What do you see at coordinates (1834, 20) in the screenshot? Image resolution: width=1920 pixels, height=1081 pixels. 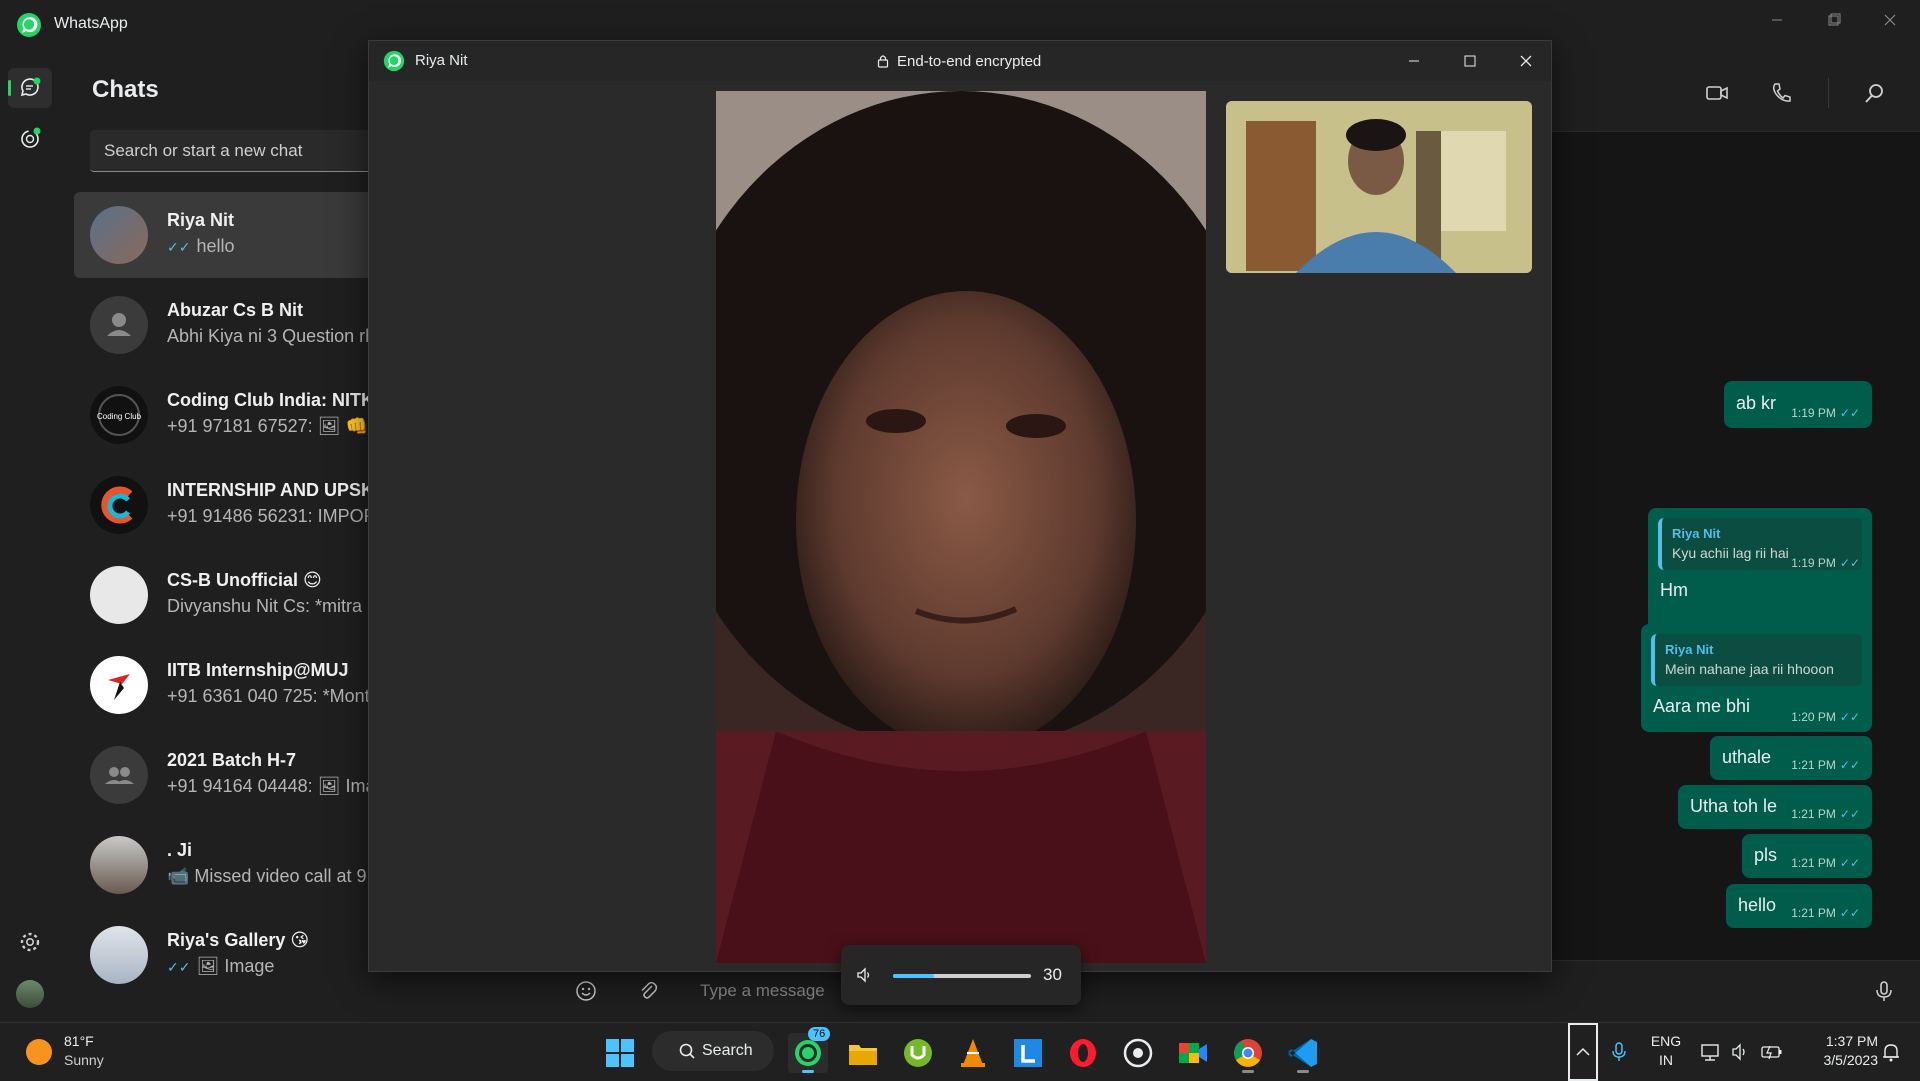 I see `restore-button` at bounding box center [1834, 20].